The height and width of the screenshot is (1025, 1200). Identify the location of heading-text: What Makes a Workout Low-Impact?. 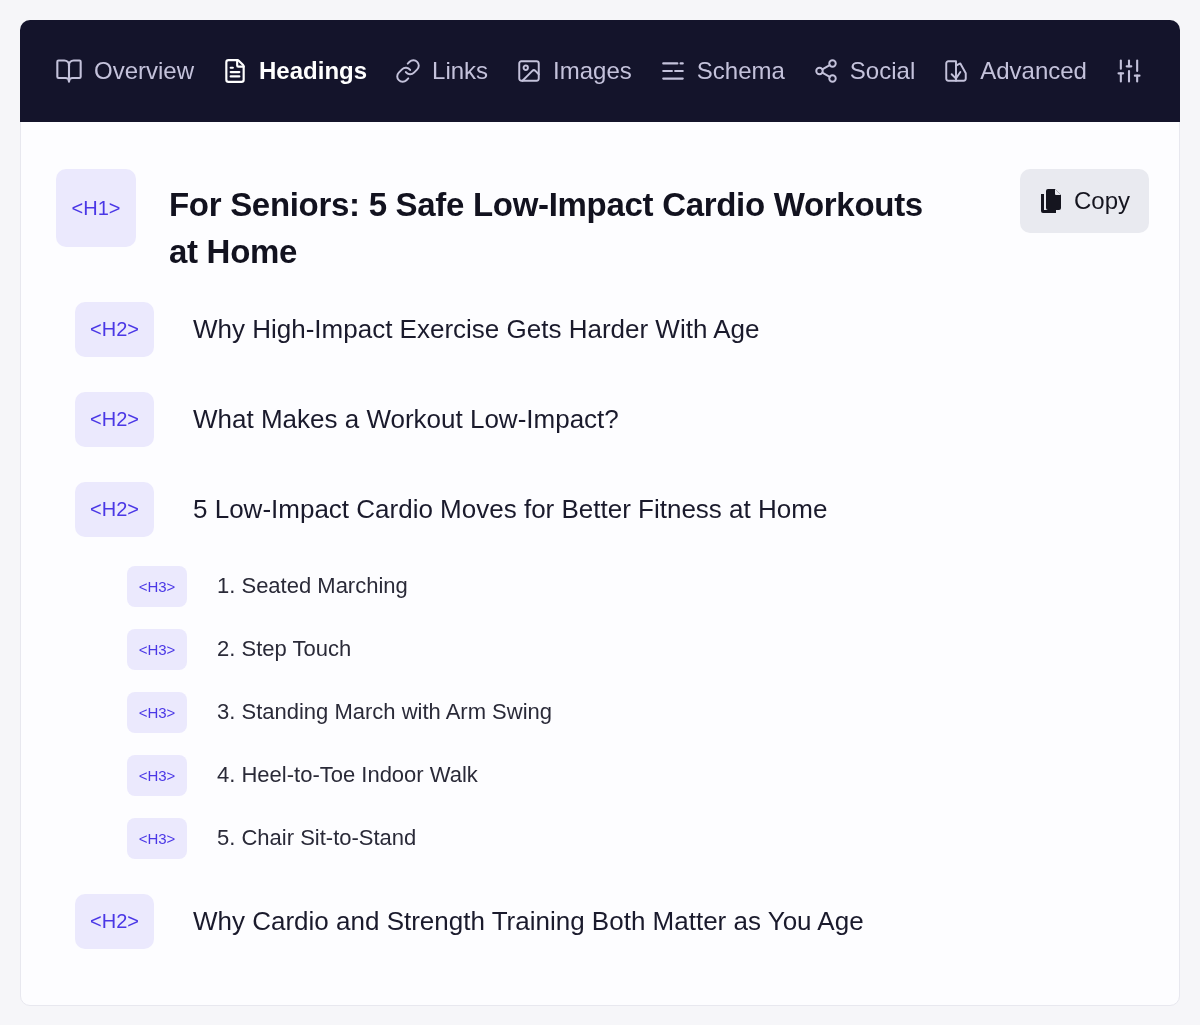
(406, 419).